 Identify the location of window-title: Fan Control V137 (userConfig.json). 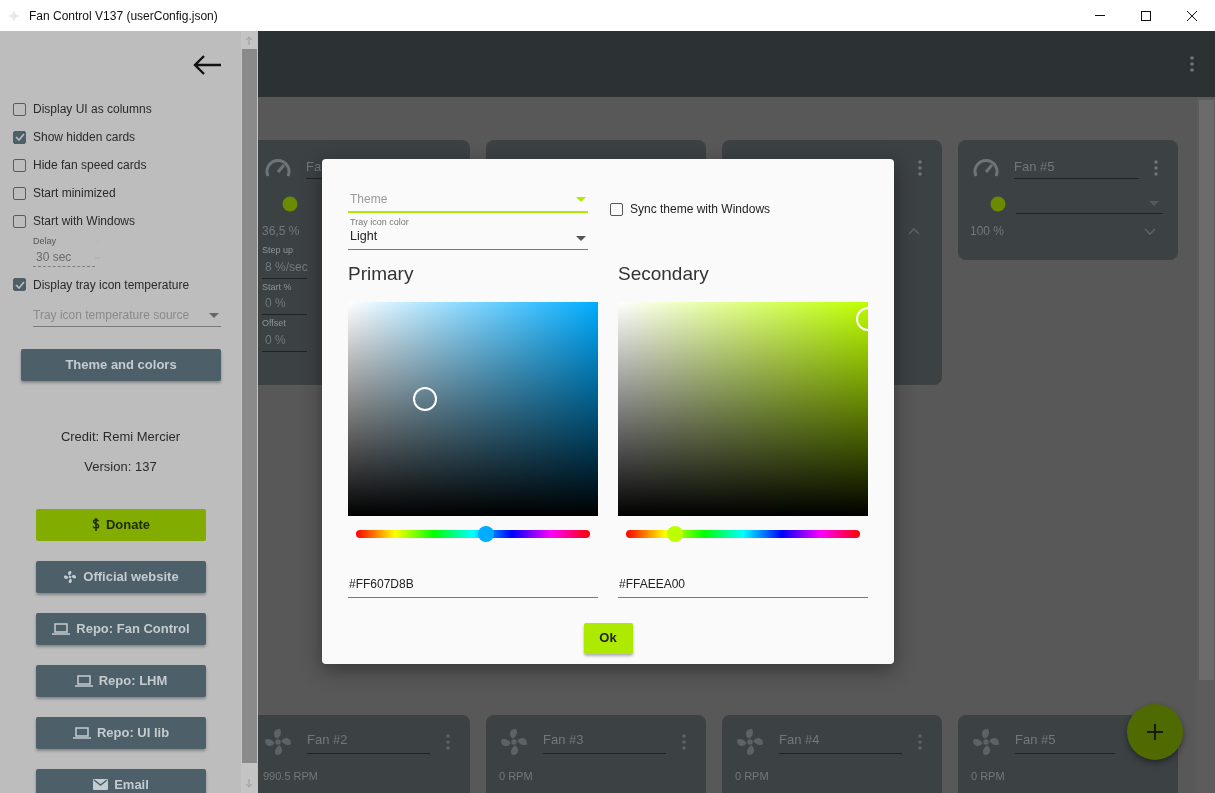
(123, 16).